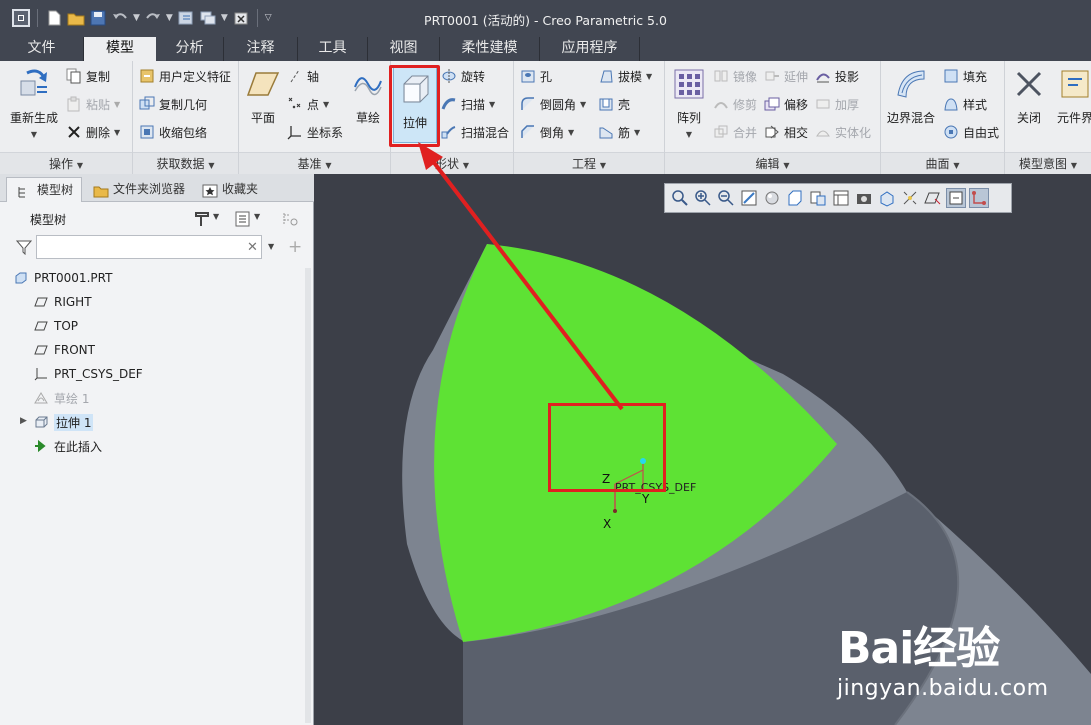 The image size is (1091, 725). Describe the element at coordinates (735, 76) in the screenshot. I see `mirror-button: 镜像` at that location.